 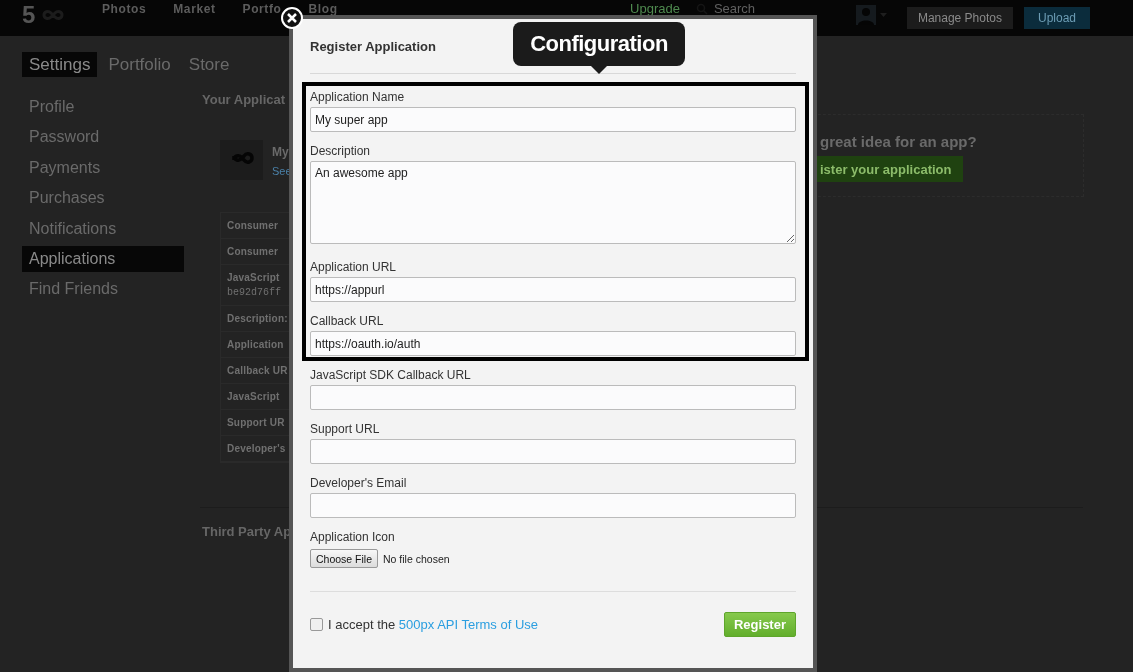 What do you see at coordinates (29, 15) in the screenshot?
I see `logo-text: 5` at bounding box center [29, 15].